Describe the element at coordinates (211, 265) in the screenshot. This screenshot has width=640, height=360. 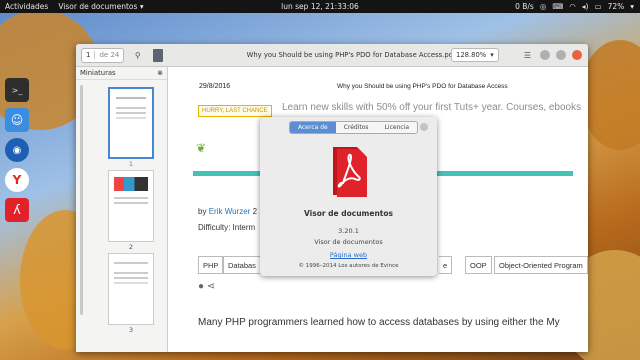
I see `tag-chip: PHP` at that location.